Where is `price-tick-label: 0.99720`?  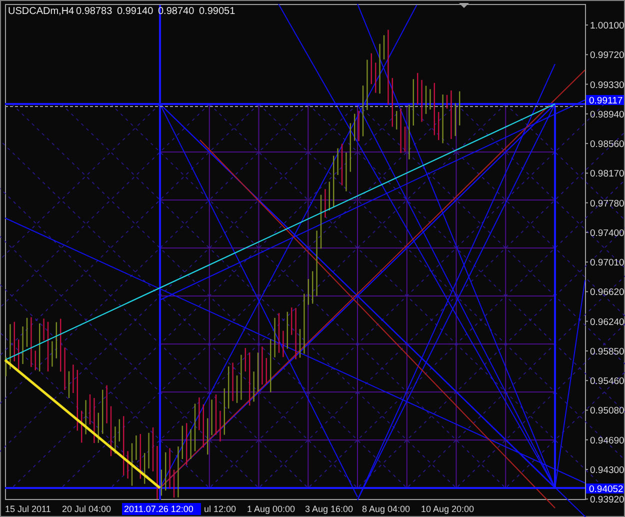 price-tick-label: 0.99720 is located at coordinates (607, 56).